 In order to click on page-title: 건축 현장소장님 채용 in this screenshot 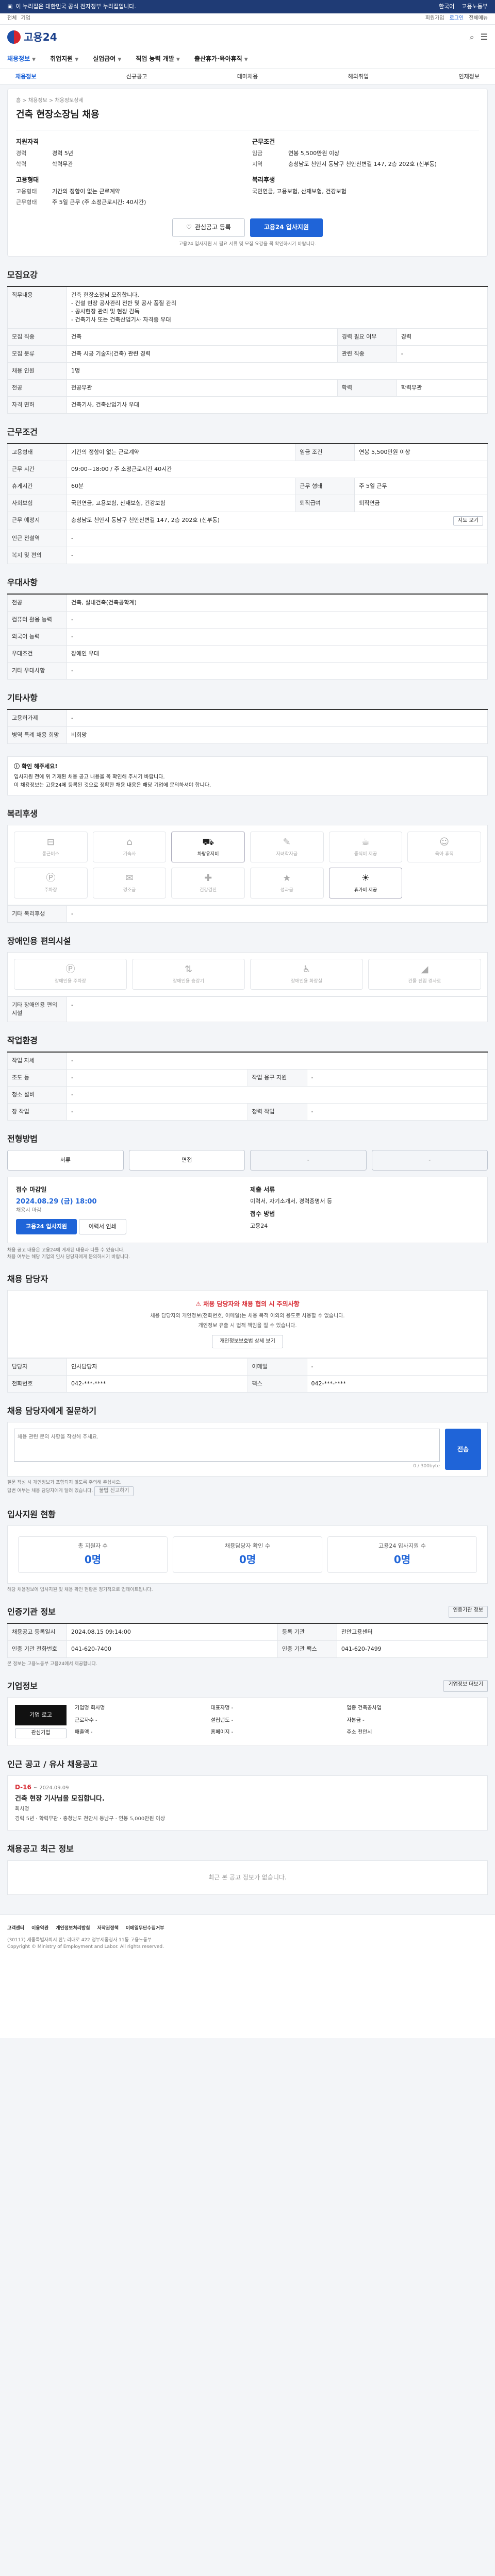, I will do `click(58, 114)`.